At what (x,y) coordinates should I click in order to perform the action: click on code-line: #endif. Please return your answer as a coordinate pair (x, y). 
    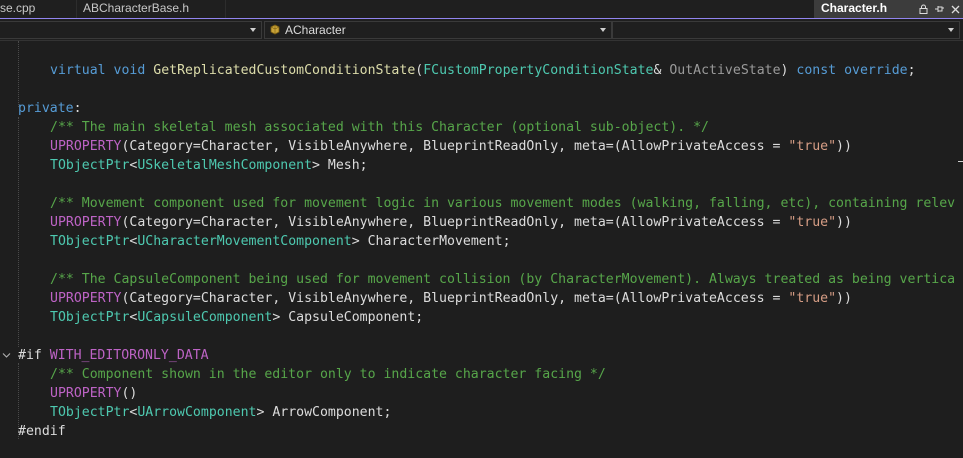
    Looking at the image, I should click on (42, 431).